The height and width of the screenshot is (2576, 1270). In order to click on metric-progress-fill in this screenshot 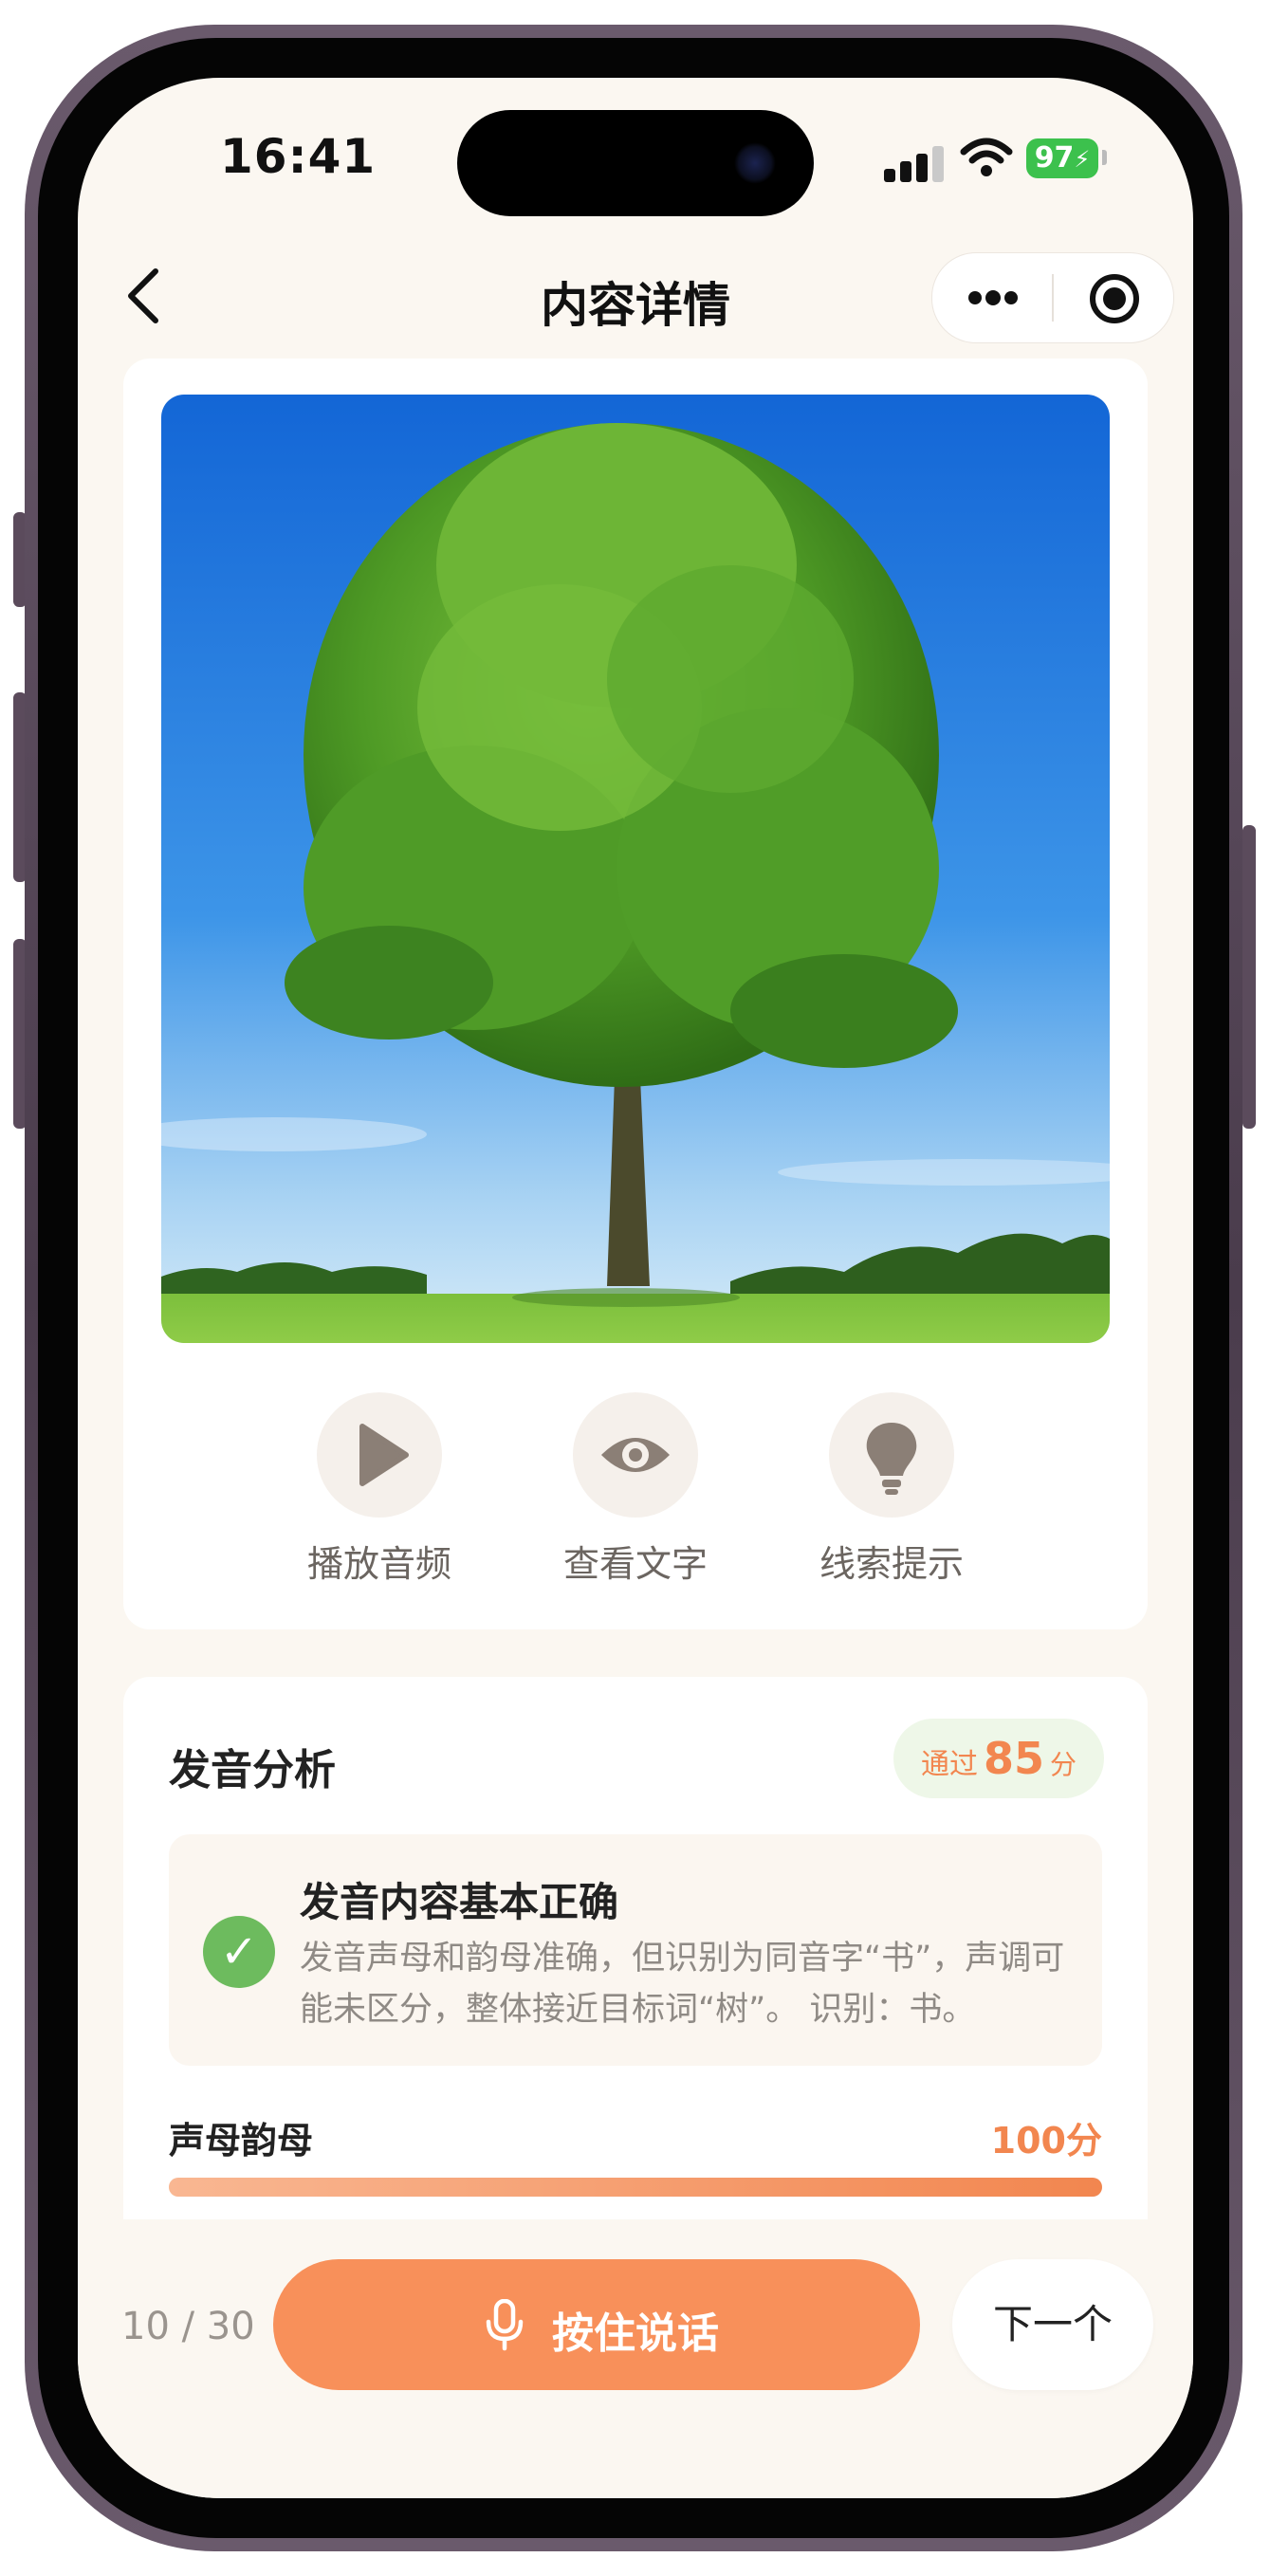, I will do `click(635, 2187)`.